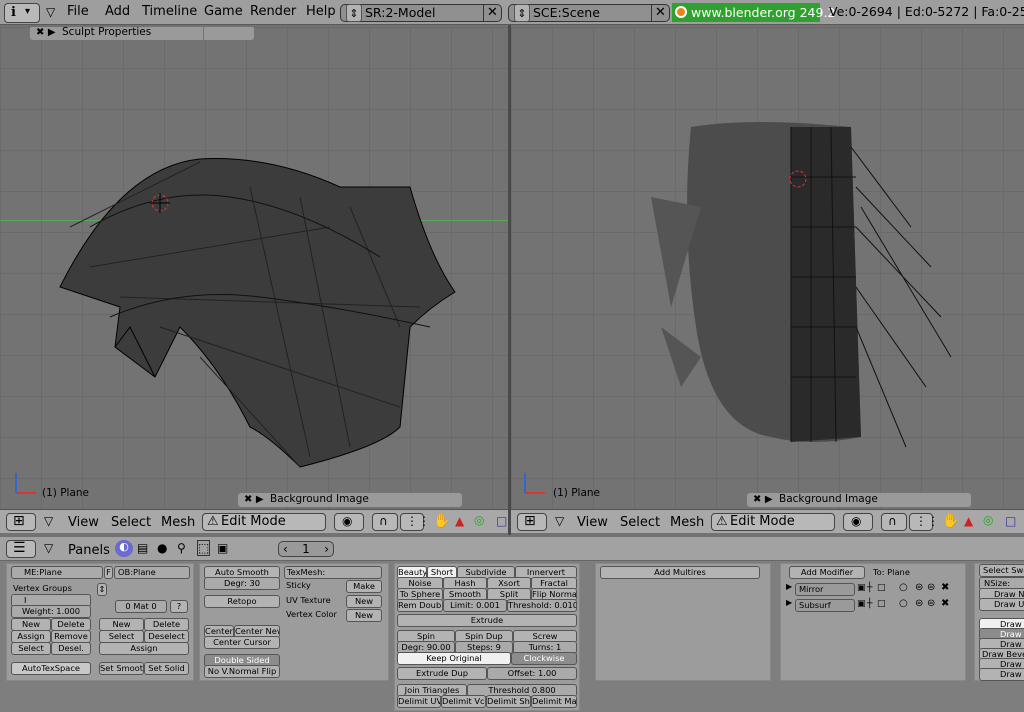 This screenshot has width=1024, height=712. Describe the element at coordinates (242, 583) in the screenshot. I see `degr-field: Degr: 30` at that location.